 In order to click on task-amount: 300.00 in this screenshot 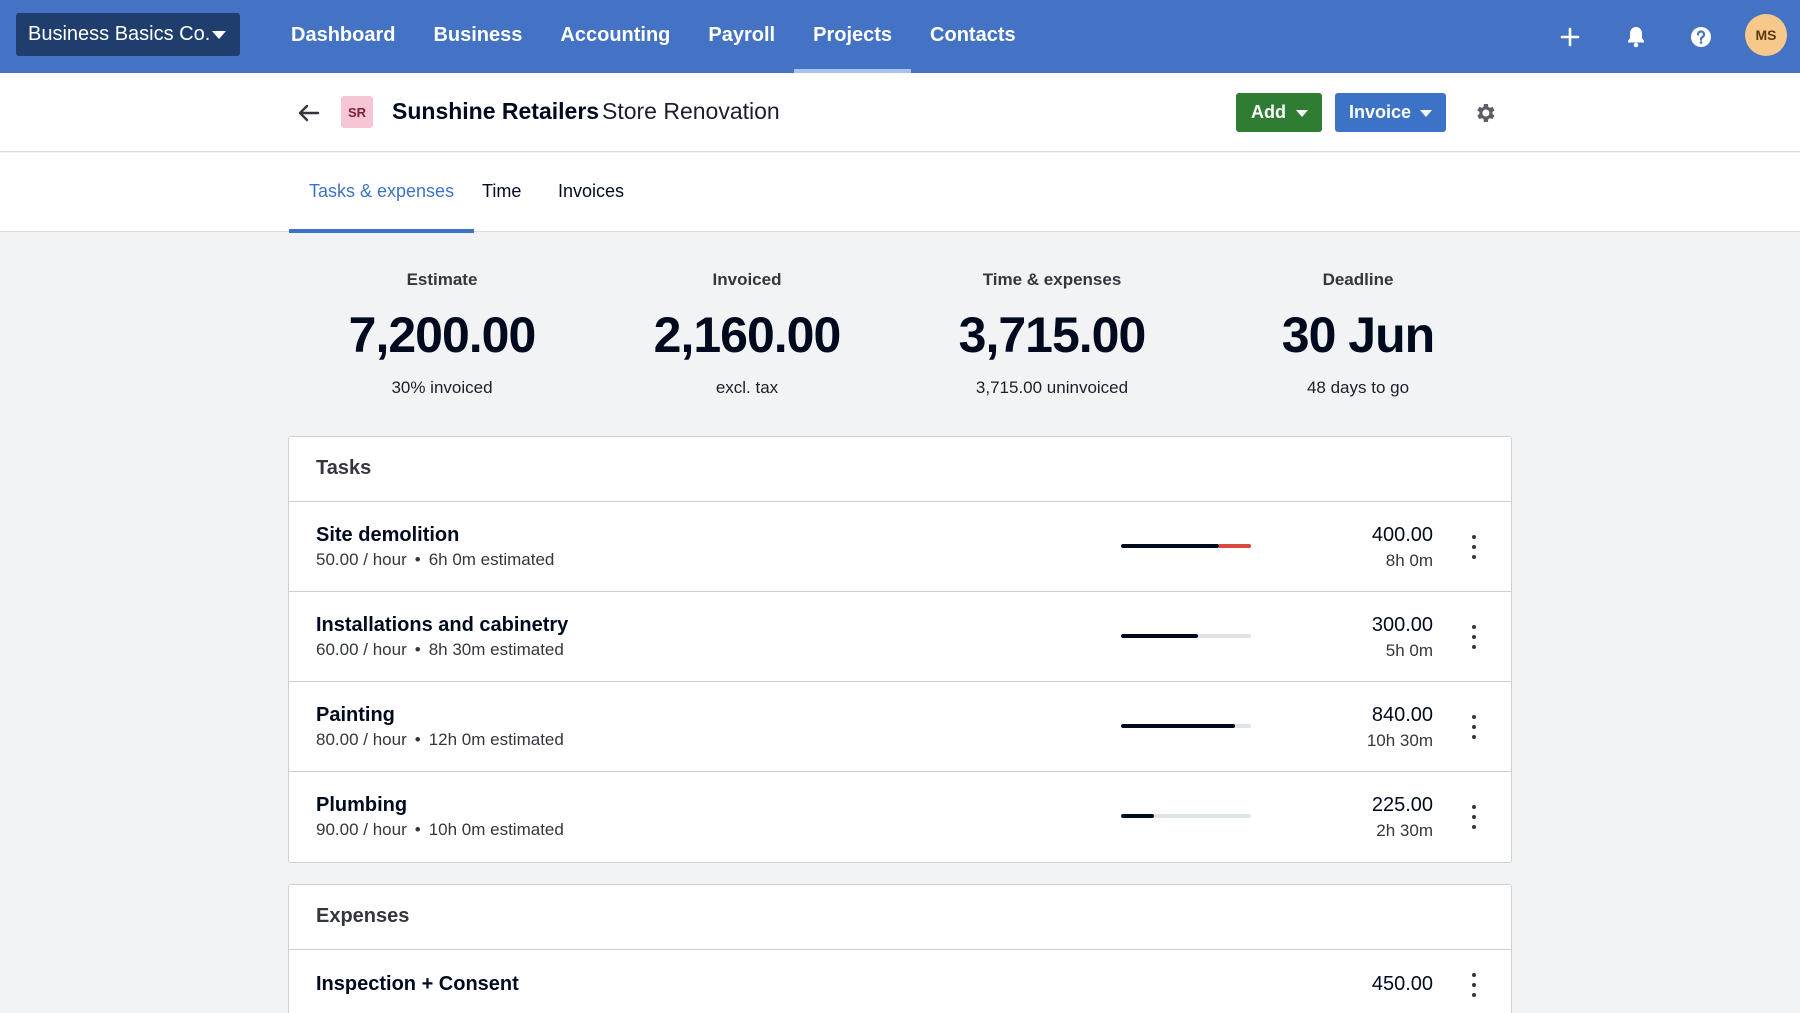, I will do `click(1402, 625)`.